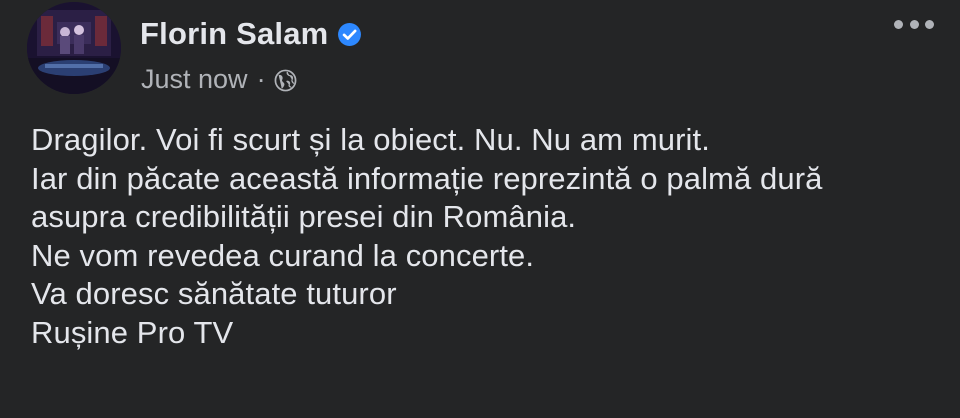  Describe the element at coordinates (283, 255) in the screenshot. I see `post-text-line: Ne vom revedea curand la concerte.` at that location.